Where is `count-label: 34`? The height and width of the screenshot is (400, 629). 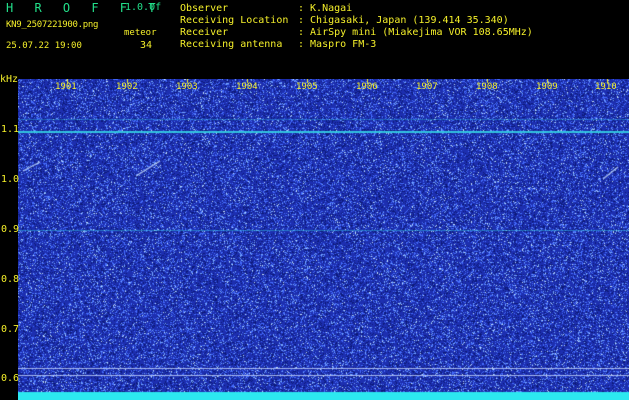 count-label: 34 is located at coordinates (146, 45).